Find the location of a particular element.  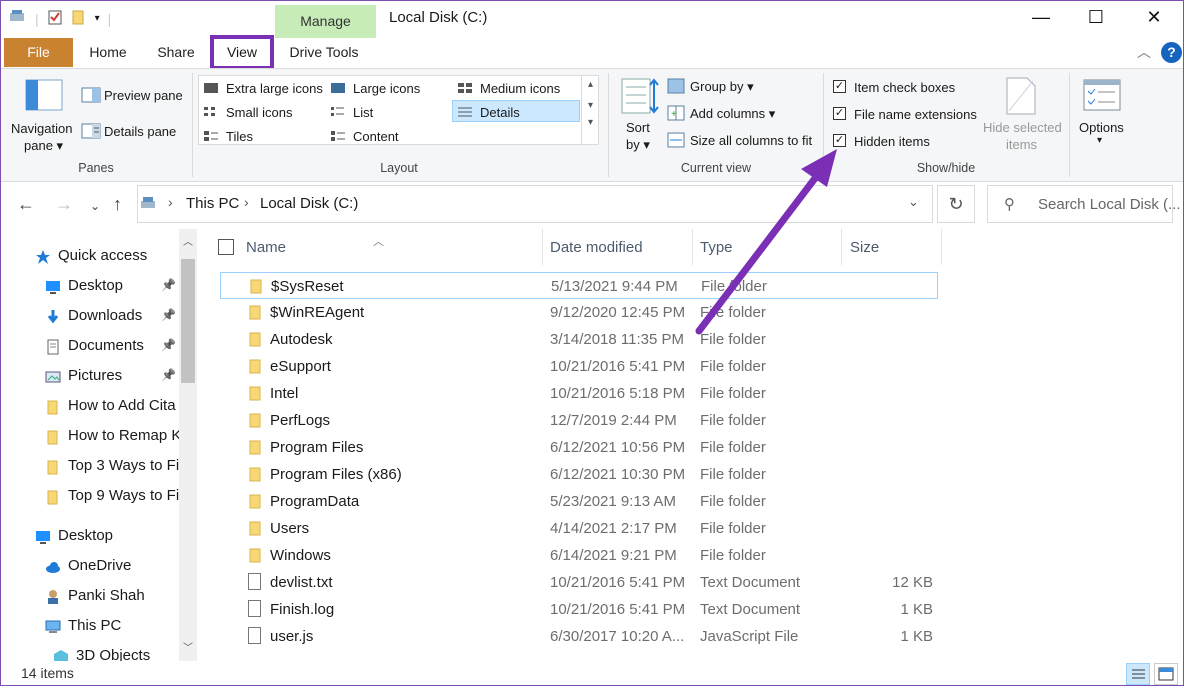

tab-drive-tools: Drive Tools is located at coordinates (324, 52).